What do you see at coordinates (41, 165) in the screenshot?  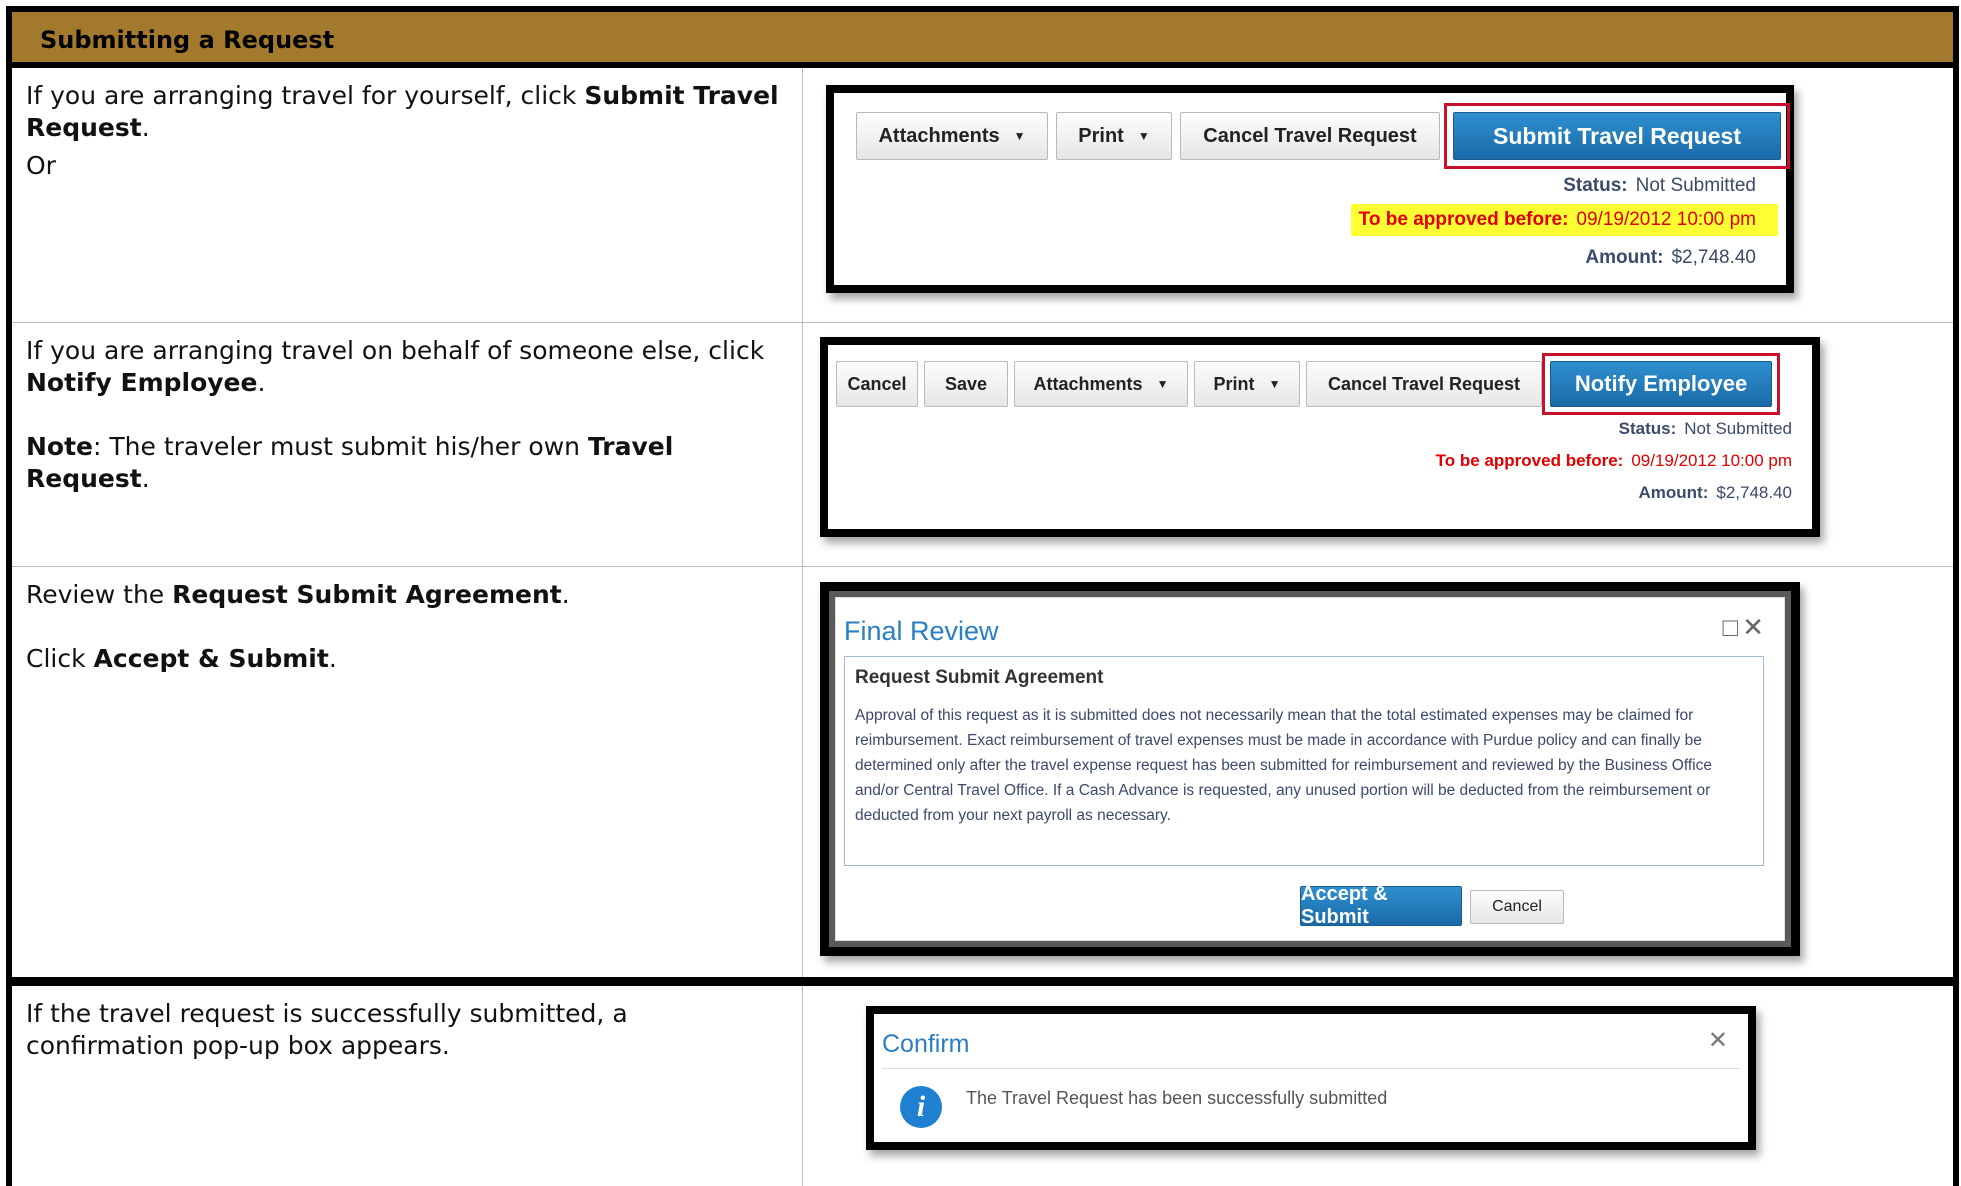 I see `instruction-or: Or` at bounding box center [41, 165].